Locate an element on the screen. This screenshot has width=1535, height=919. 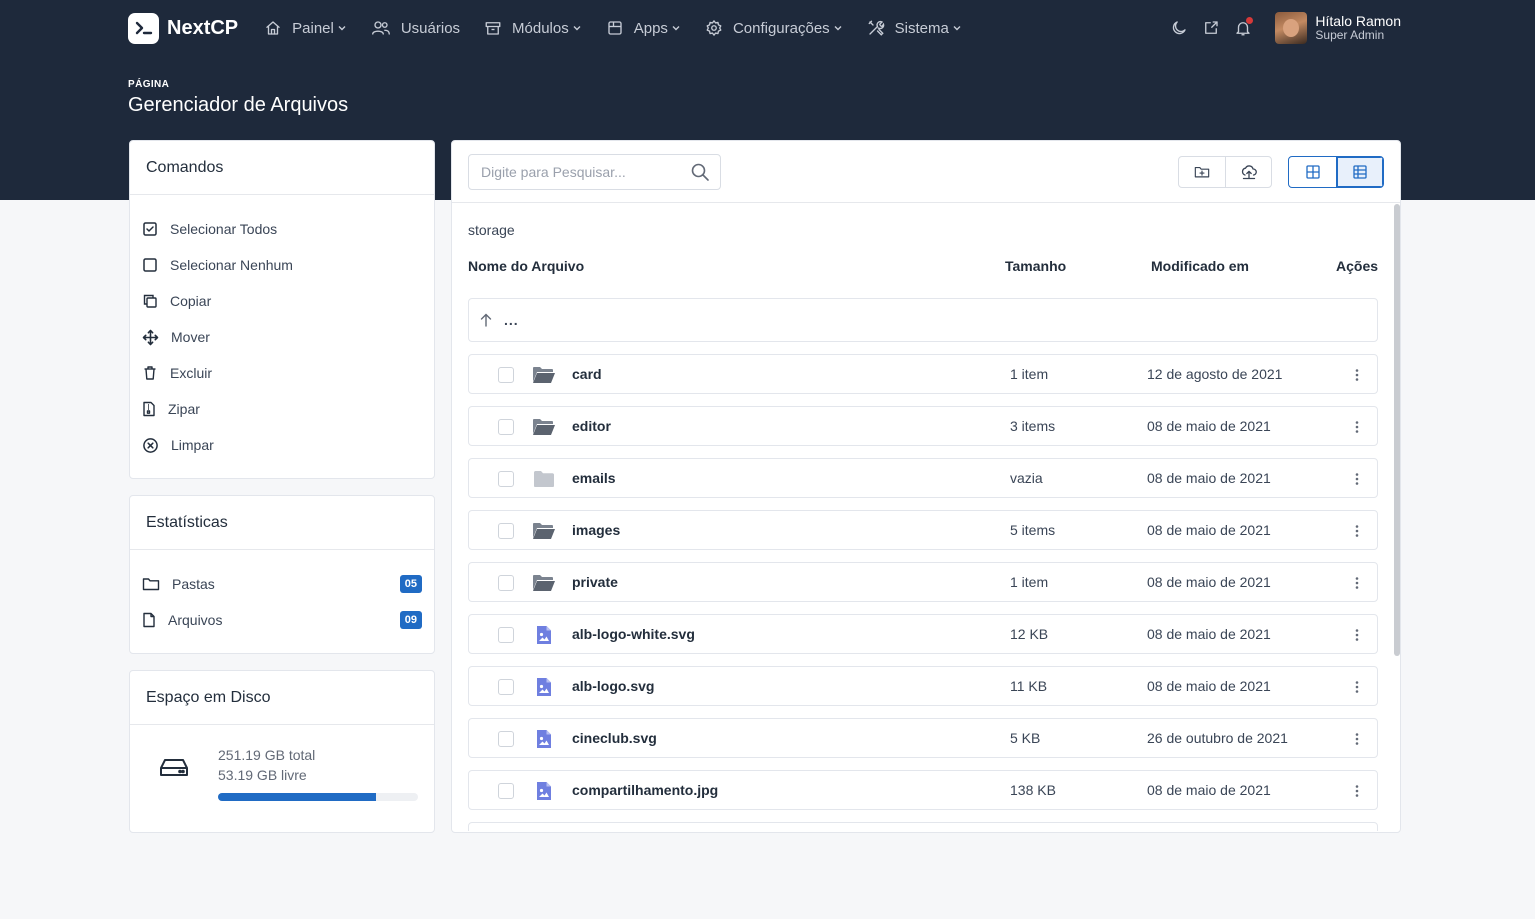
command-label: Limpar is located at coordinates (192, 445).